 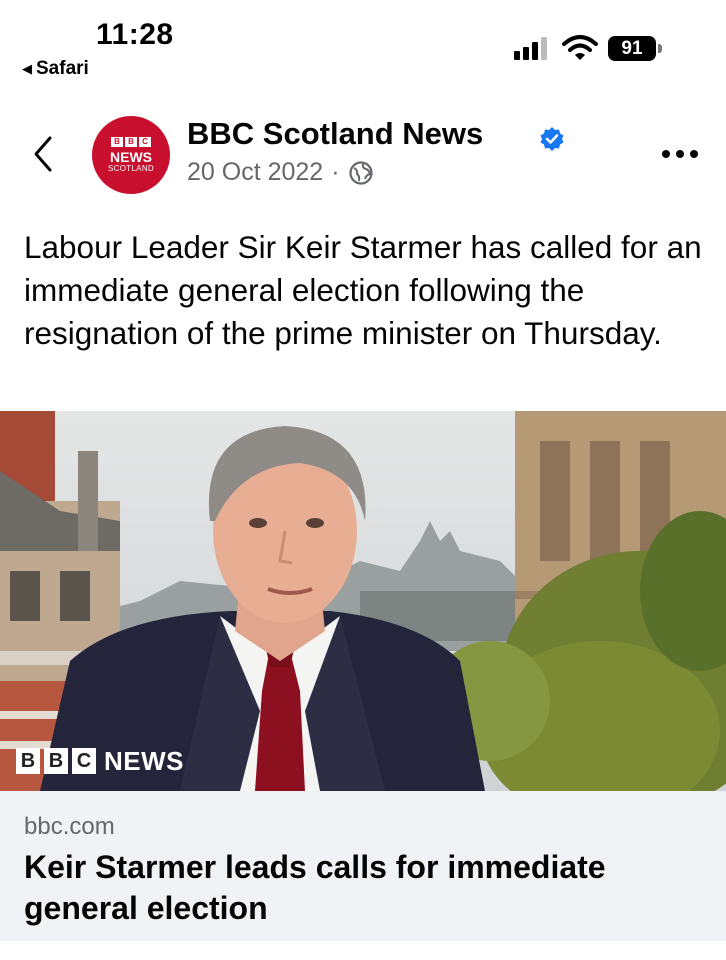 What do you see at coordinates (660, 48) in the screenshot?
I see `battery-cap` at bounding box center [660, 48].